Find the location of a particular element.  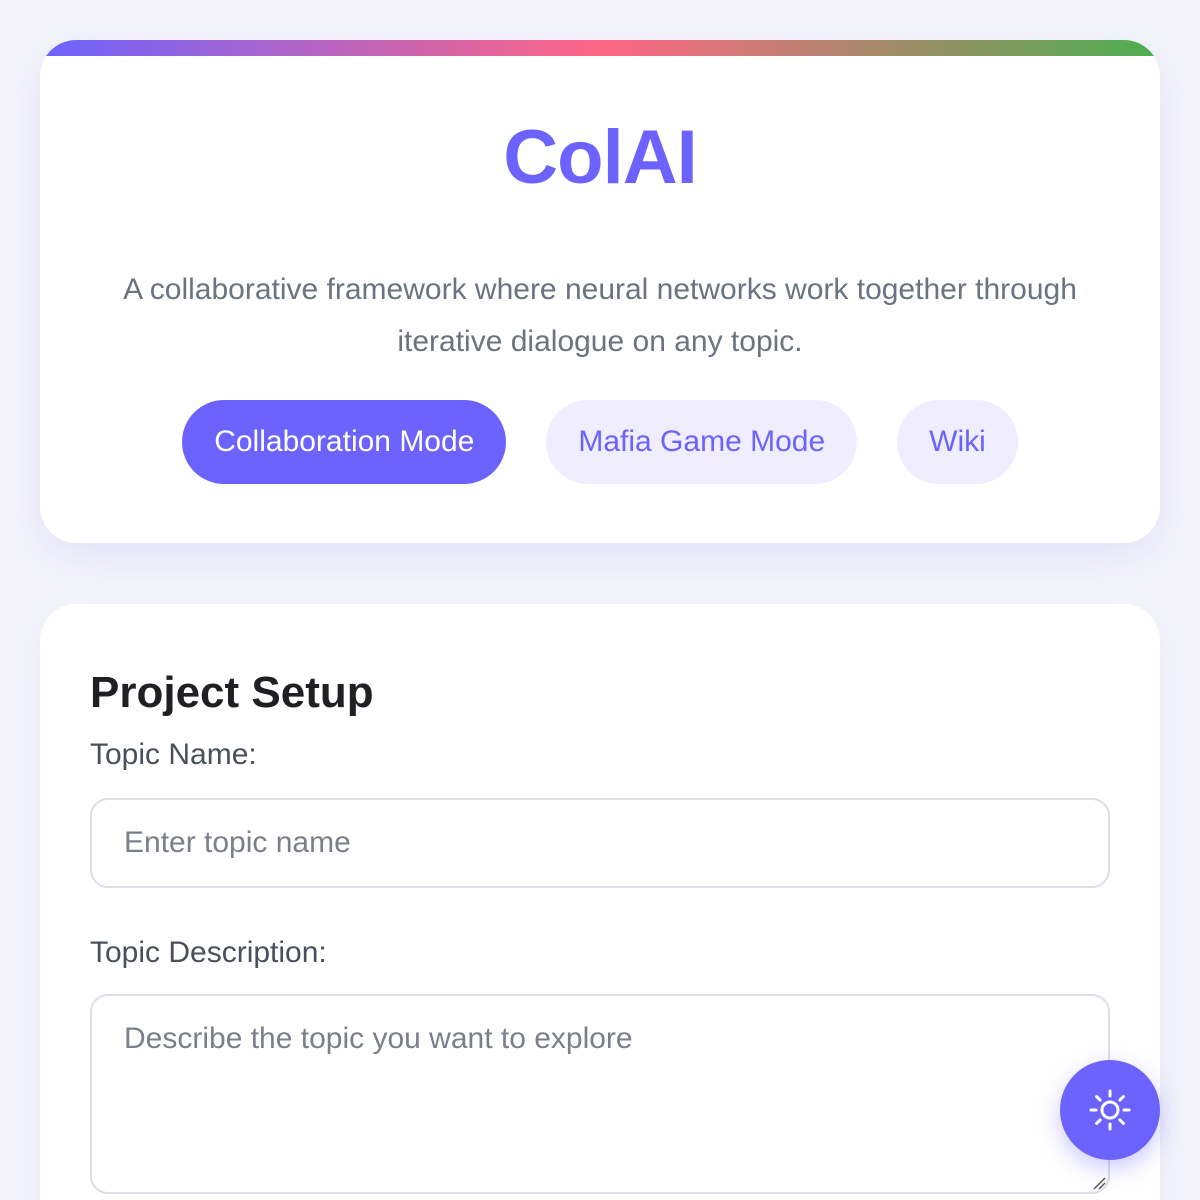

mafia-game-mode-button: Mafia Game Mode is located at coordinates (702, 442).